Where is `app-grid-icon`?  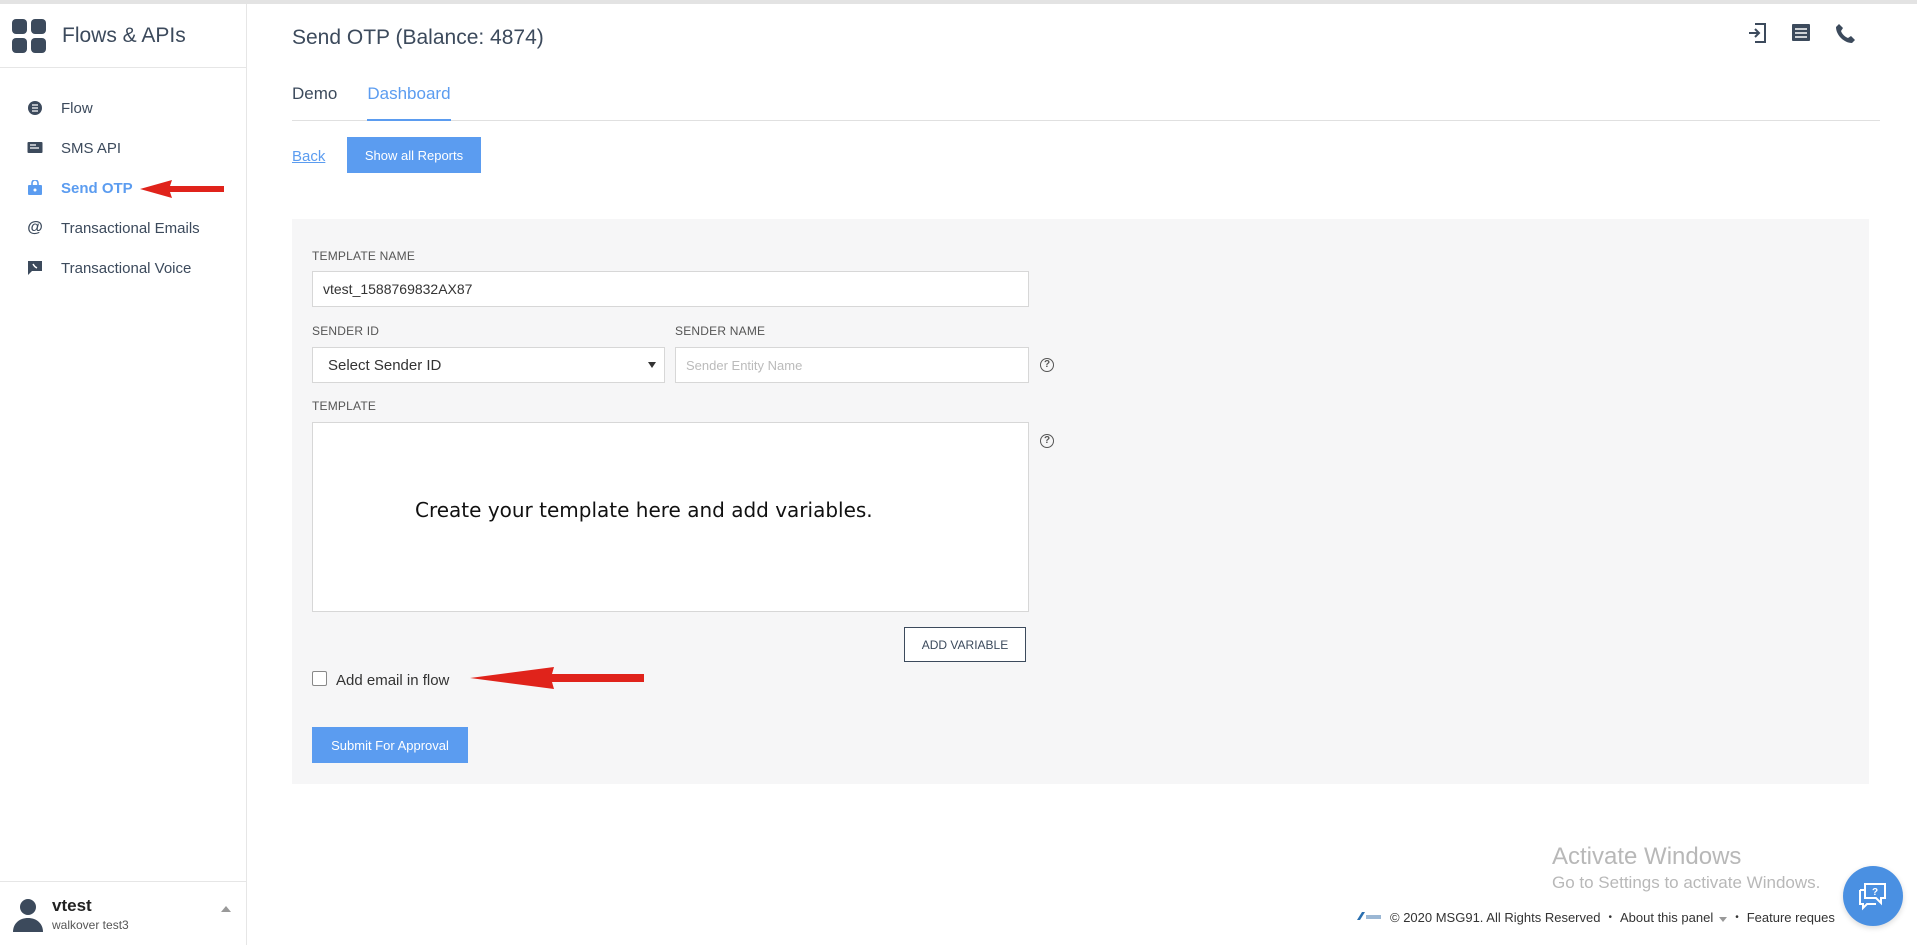 app-grid-icon is located at coordinates (29, 35).